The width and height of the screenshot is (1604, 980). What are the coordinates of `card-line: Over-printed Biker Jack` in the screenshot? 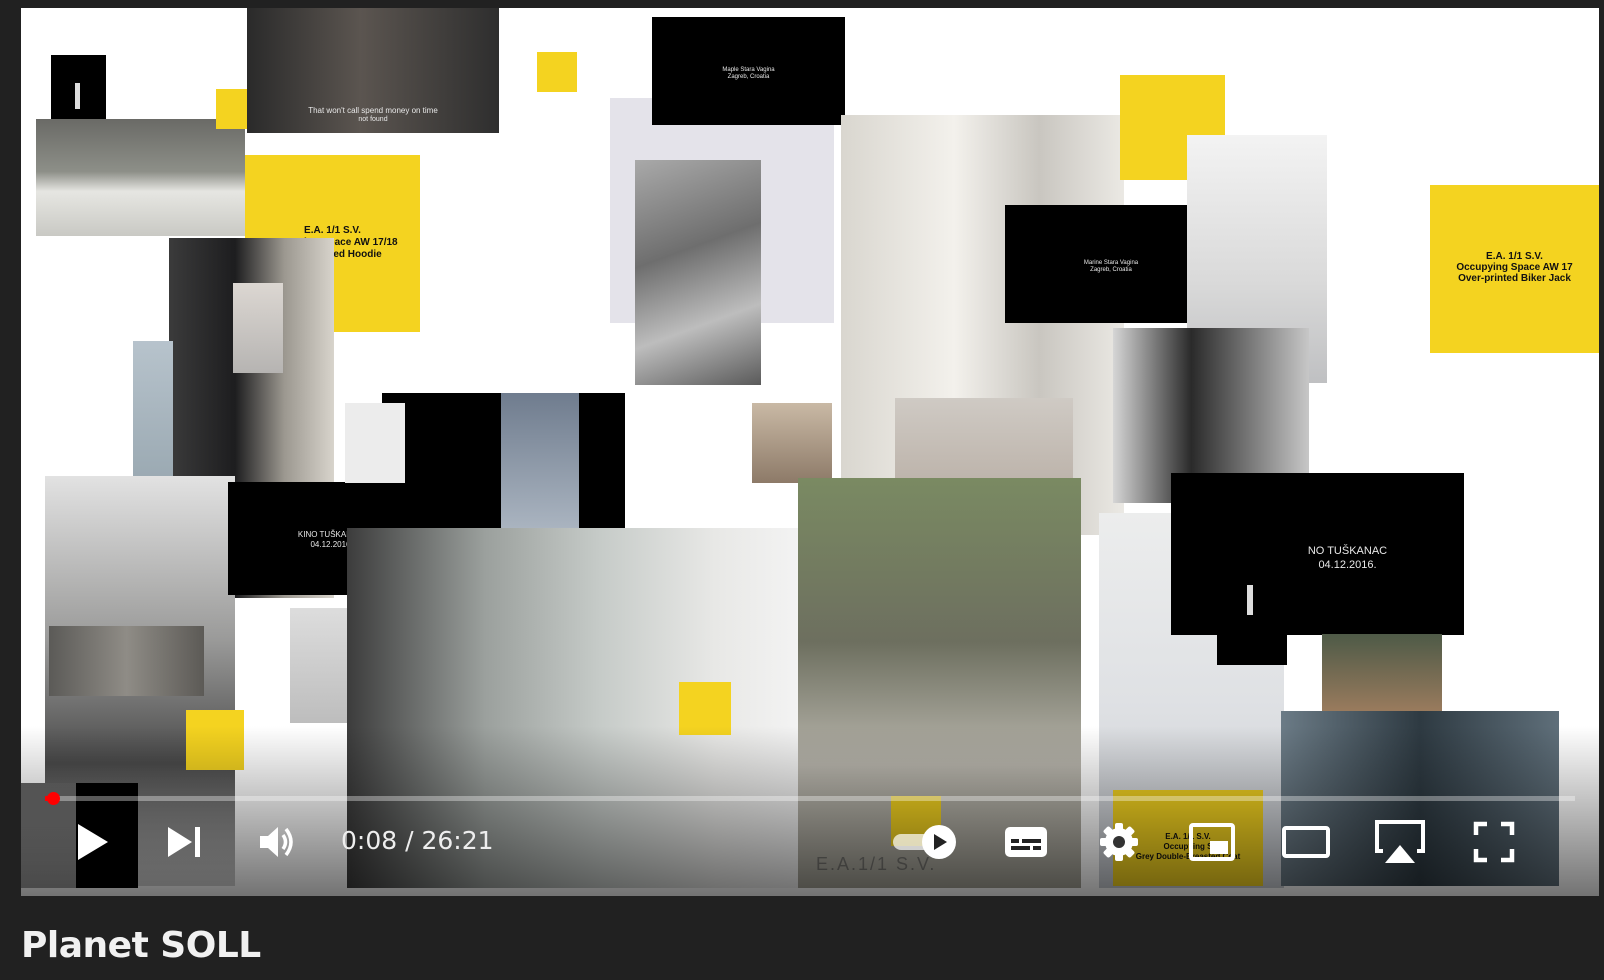 It's located at (1514, 278).